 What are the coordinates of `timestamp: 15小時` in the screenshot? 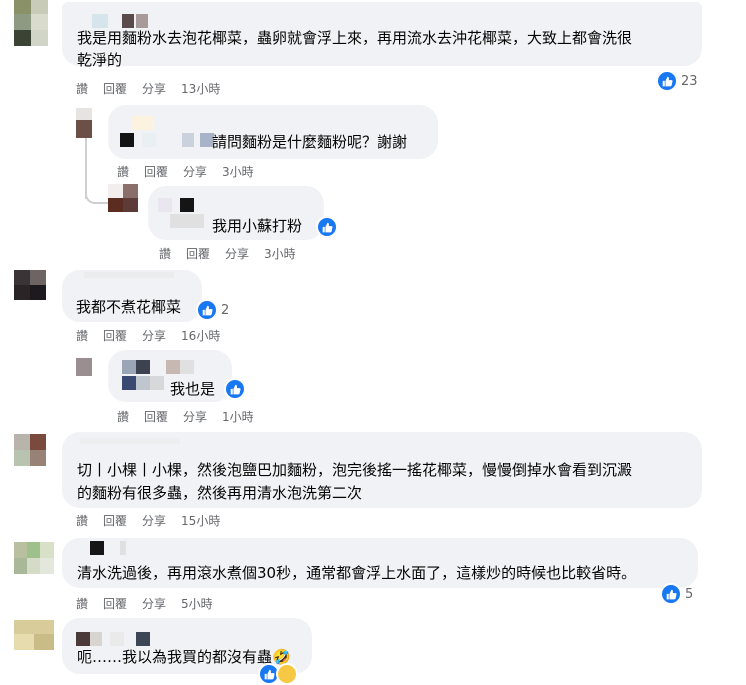 It's located at (200, 521).